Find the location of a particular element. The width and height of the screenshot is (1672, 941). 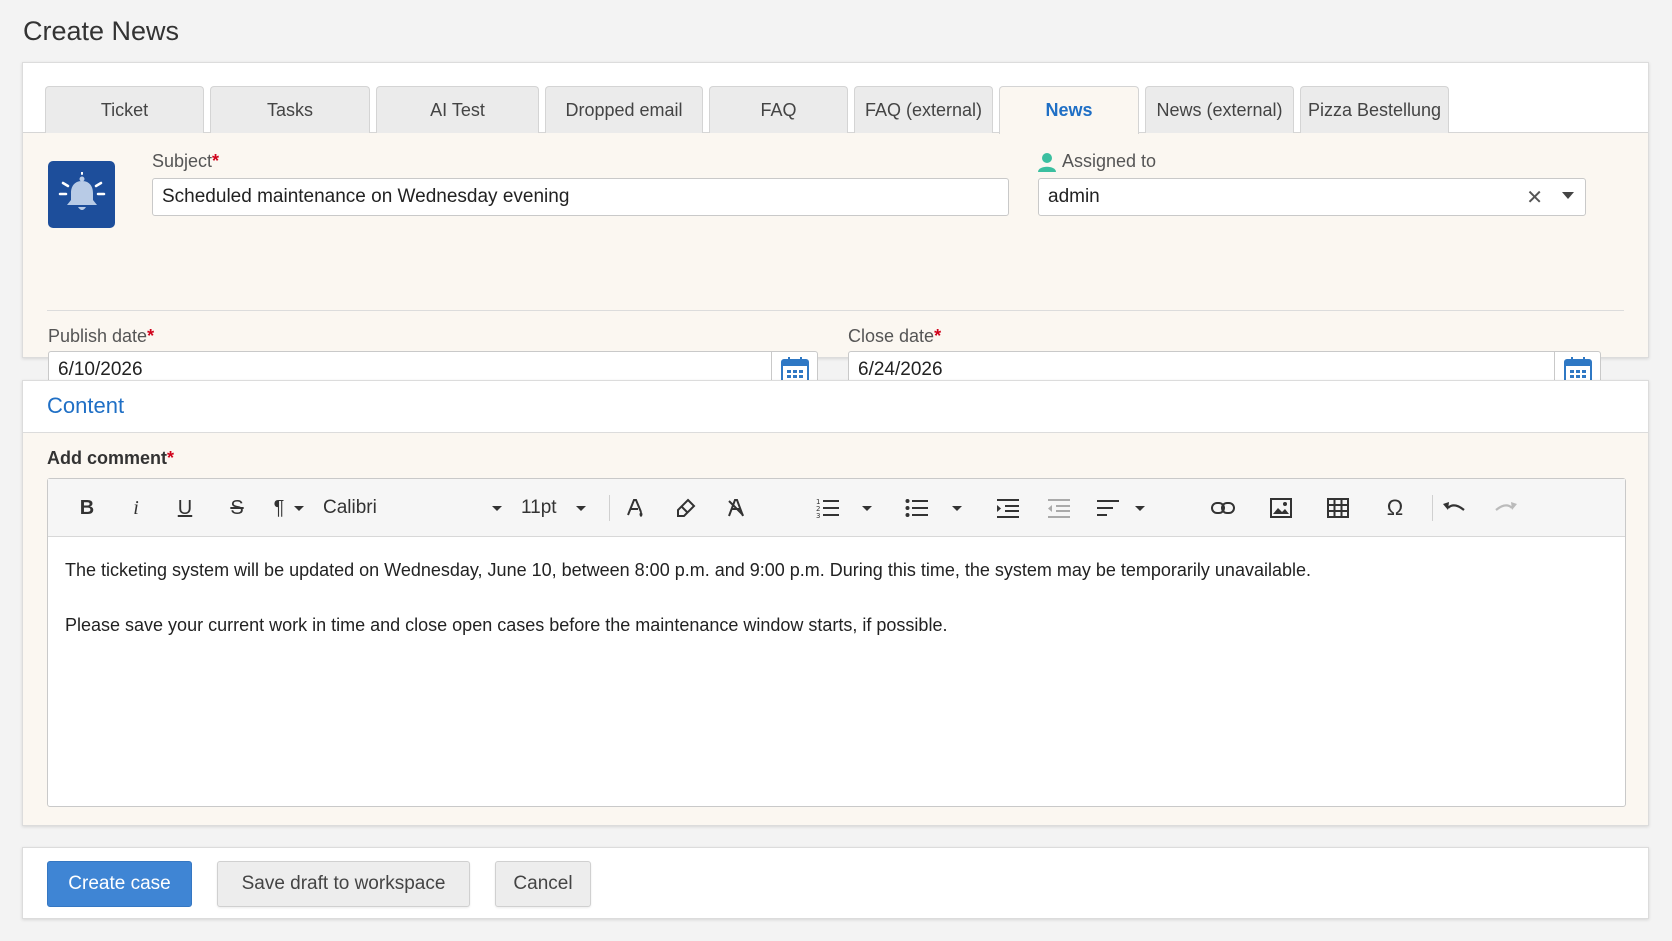

editor-toolbar: B i U S ¶ Calibri 11pt 1 2 3 Ω is located at coordinates (836, 508).